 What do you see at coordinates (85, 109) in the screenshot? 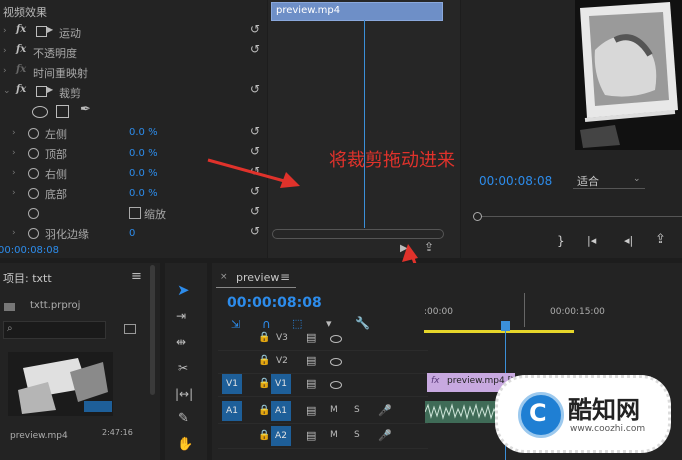
I see `pen-mask-icon: ✒` at bounding box center [85, 109].